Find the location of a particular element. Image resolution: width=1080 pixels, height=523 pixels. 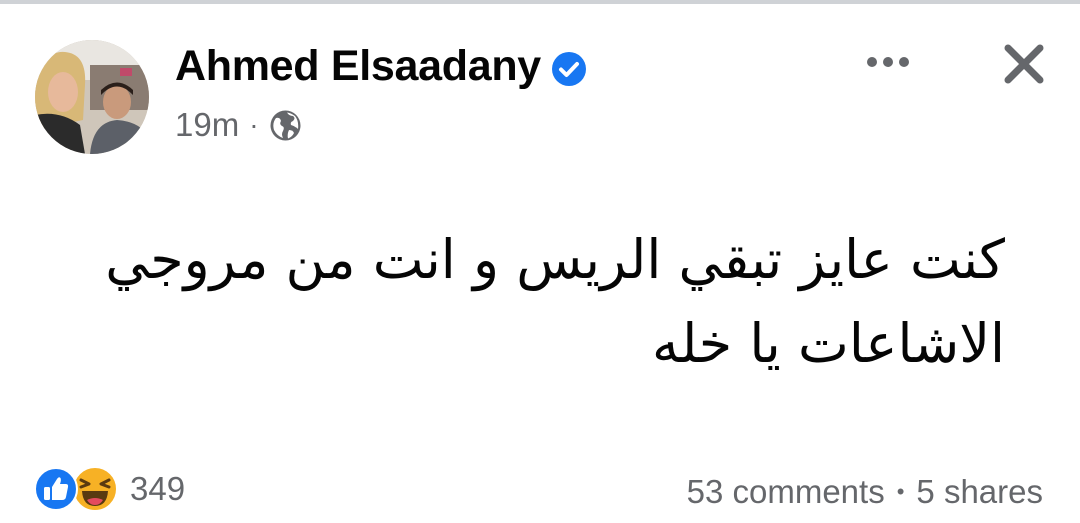

engagement-counts: 53 comments • 5 shares is located at coordinates (865, 492).